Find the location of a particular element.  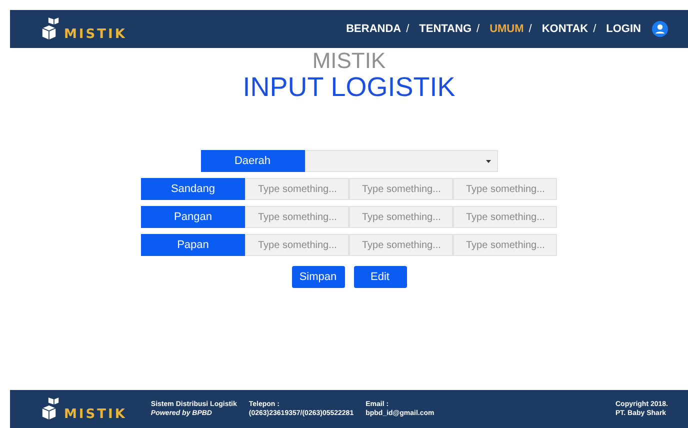

field-label: Papan is located at coordinates (193, 245).